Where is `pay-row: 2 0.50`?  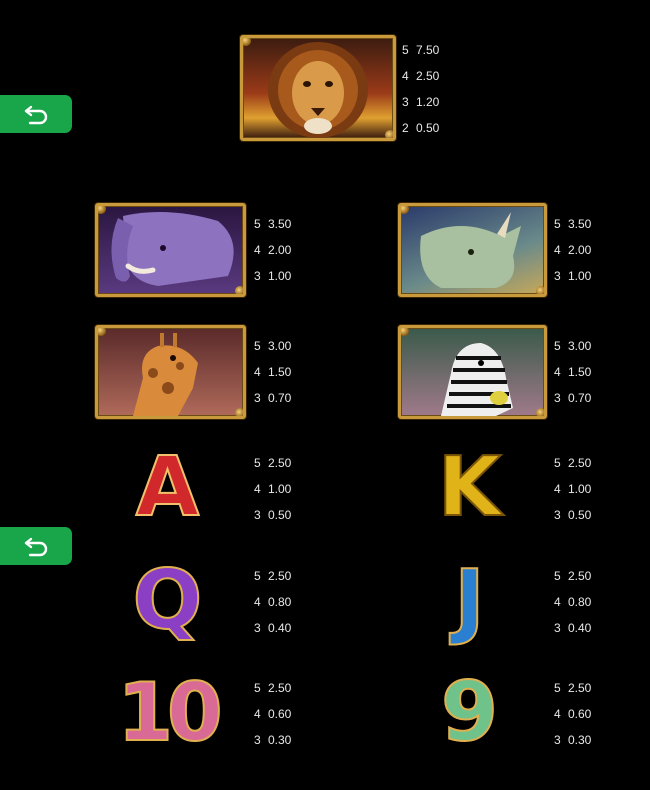 pay-row: 2 0.50 is located at coordinates (420, 128).